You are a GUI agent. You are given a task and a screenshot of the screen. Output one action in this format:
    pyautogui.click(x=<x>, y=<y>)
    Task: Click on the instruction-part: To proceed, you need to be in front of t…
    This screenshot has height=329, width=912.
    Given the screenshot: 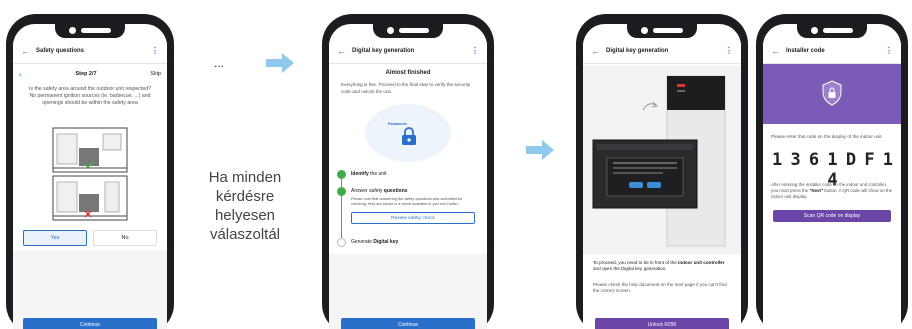 What is the action you would take?
    pyautogui.click(x=636, y=262)
    